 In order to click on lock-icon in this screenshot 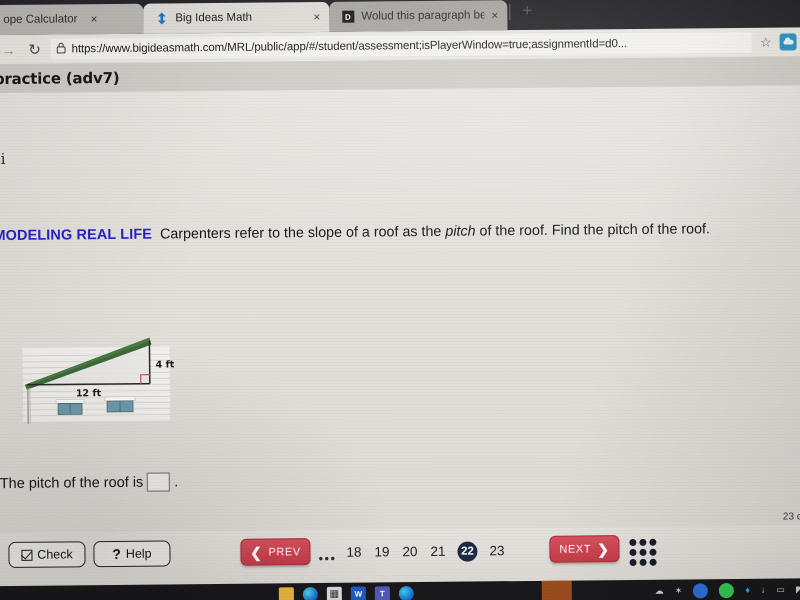, I will do `click(61, 49)`.